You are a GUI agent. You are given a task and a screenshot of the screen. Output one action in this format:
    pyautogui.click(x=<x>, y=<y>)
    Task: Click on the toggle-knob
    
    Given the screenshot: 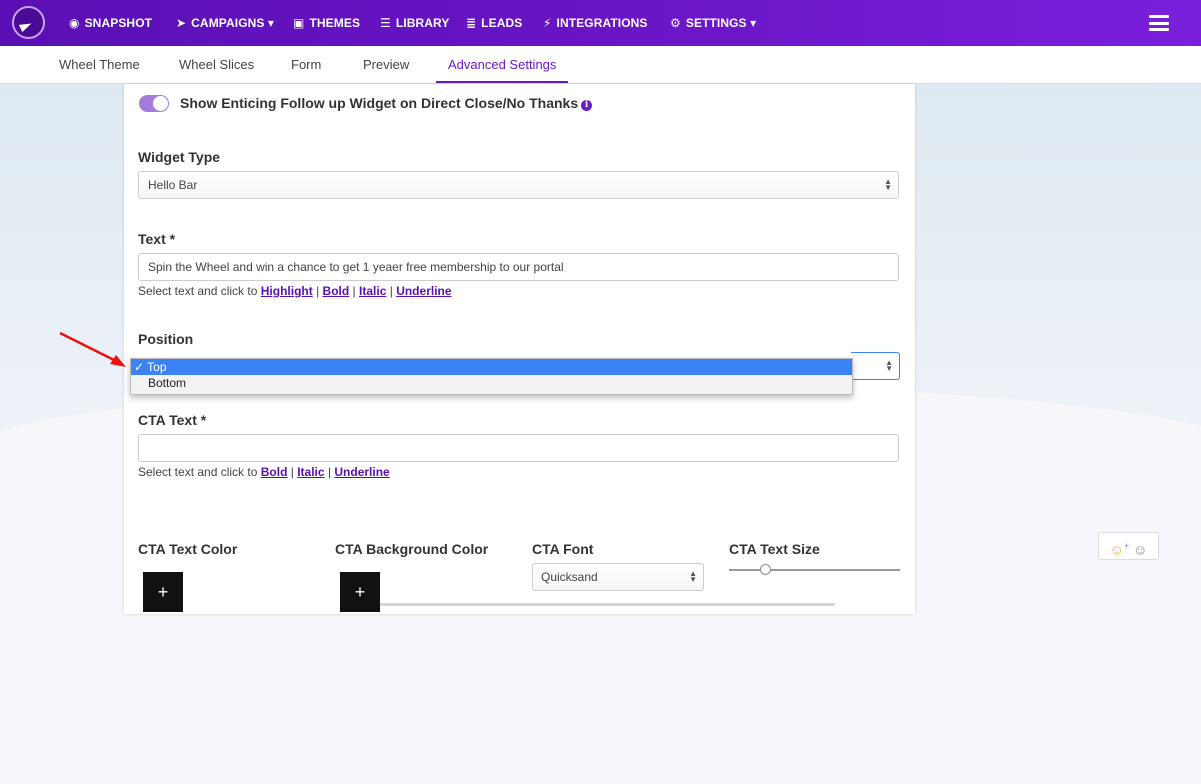 What is the action you would take?
    pyautogui.click(x=160, y=103)
    